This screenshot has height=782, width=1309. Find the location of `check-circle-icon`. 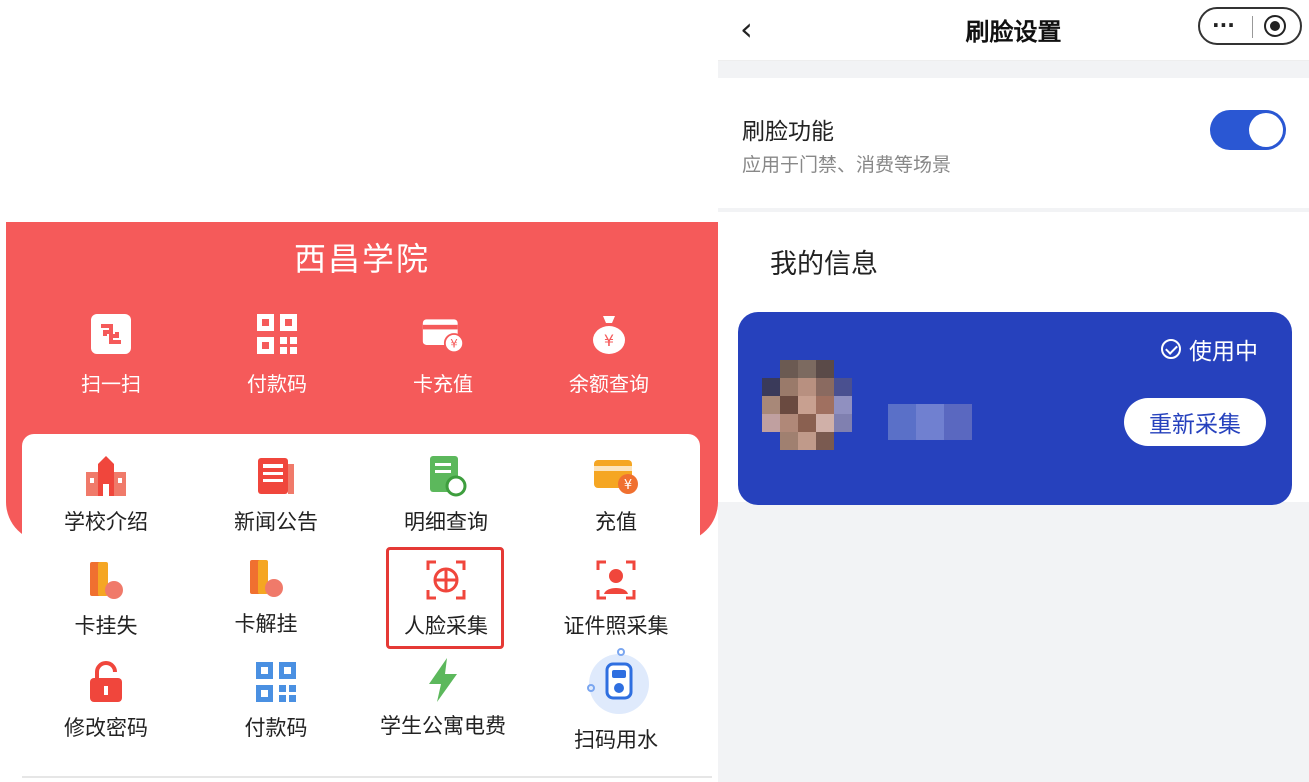

check-circle-icon is located at coordinates (1171, 349).